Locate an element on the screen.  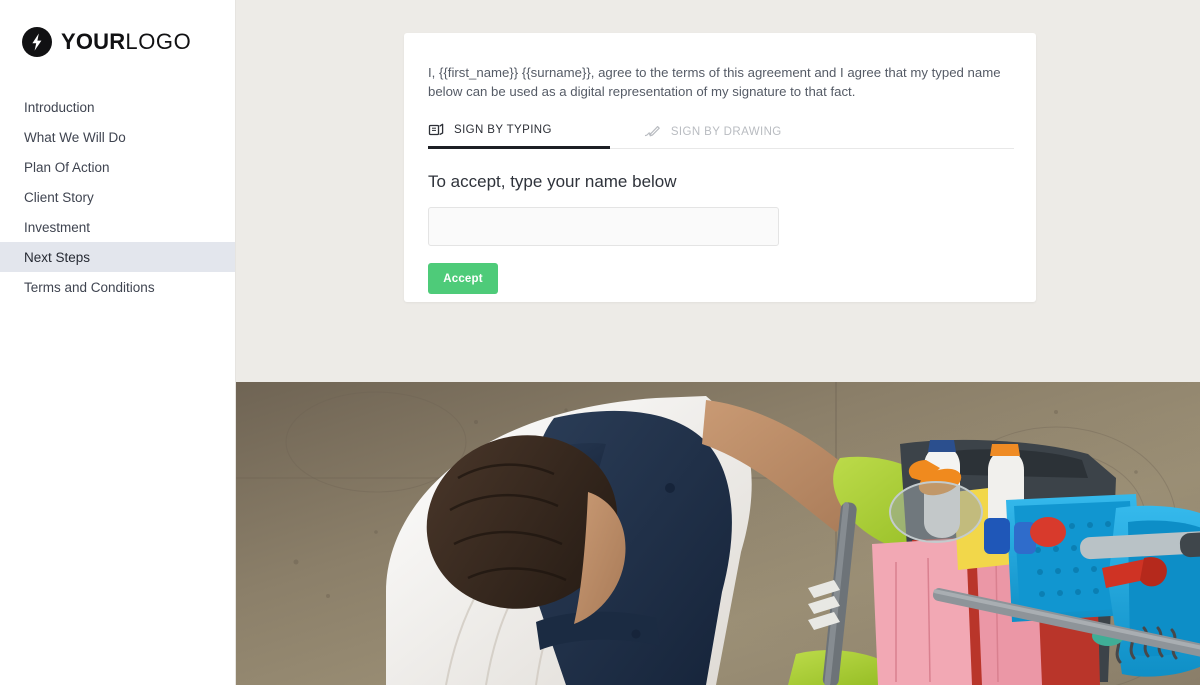
sidebar-item-label: Plan Of Action is located at coordinates (67, 167).